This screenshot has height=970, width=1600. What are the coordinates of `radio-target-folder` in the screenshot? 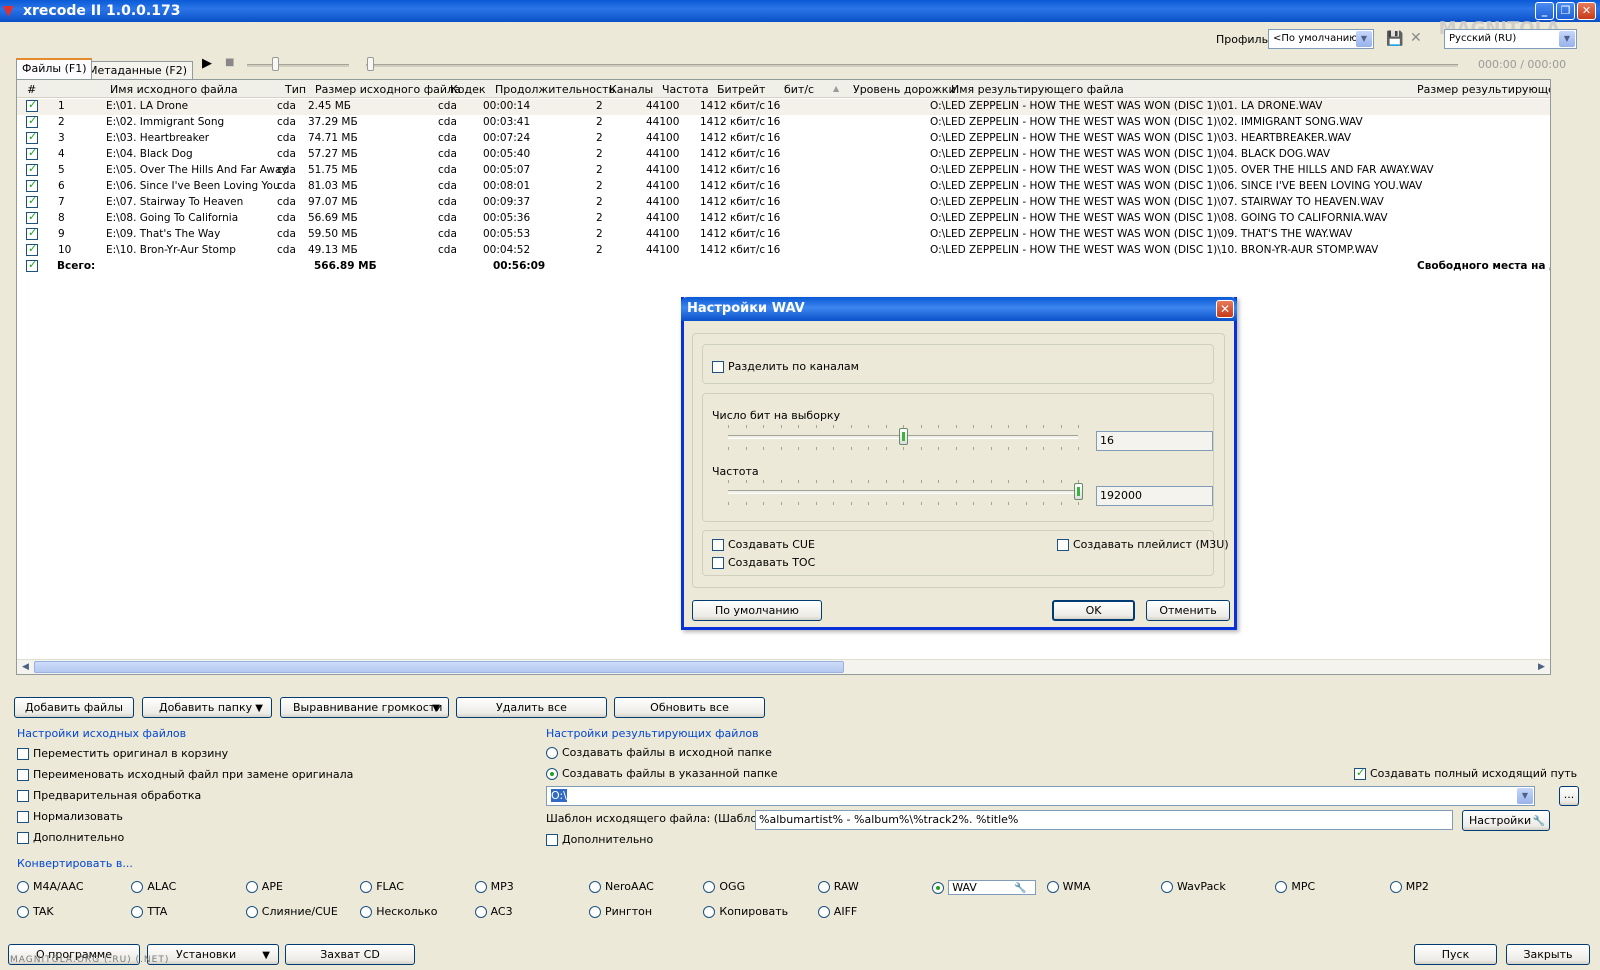 It's located at (552, 774).